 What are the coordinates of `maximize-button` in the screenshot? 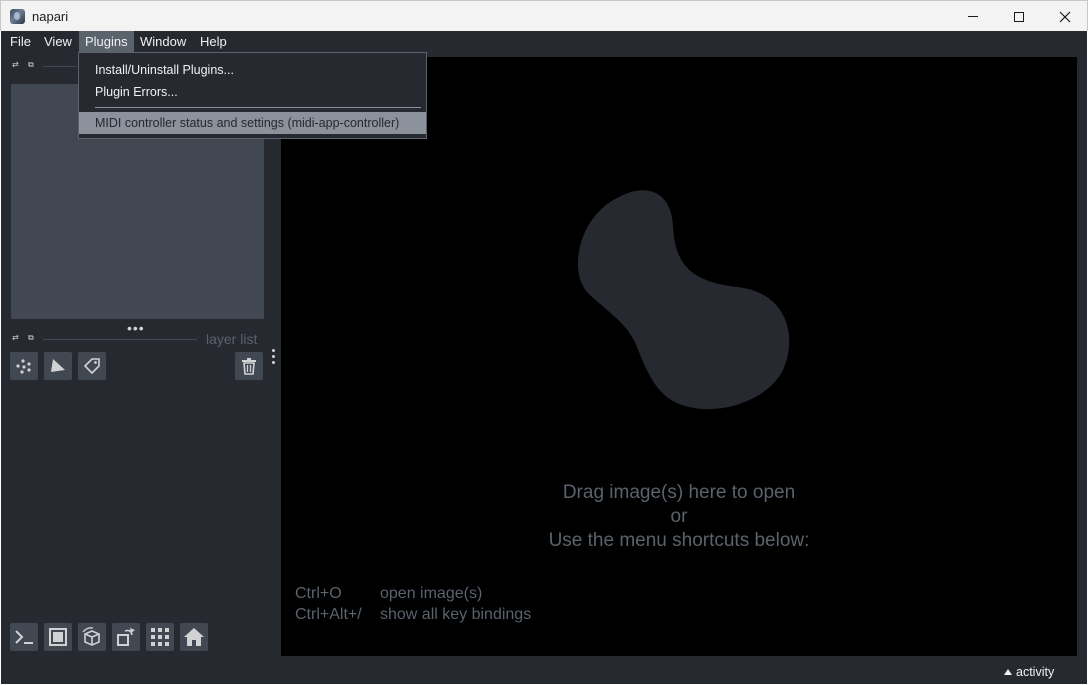 It's located at (1019, 16).